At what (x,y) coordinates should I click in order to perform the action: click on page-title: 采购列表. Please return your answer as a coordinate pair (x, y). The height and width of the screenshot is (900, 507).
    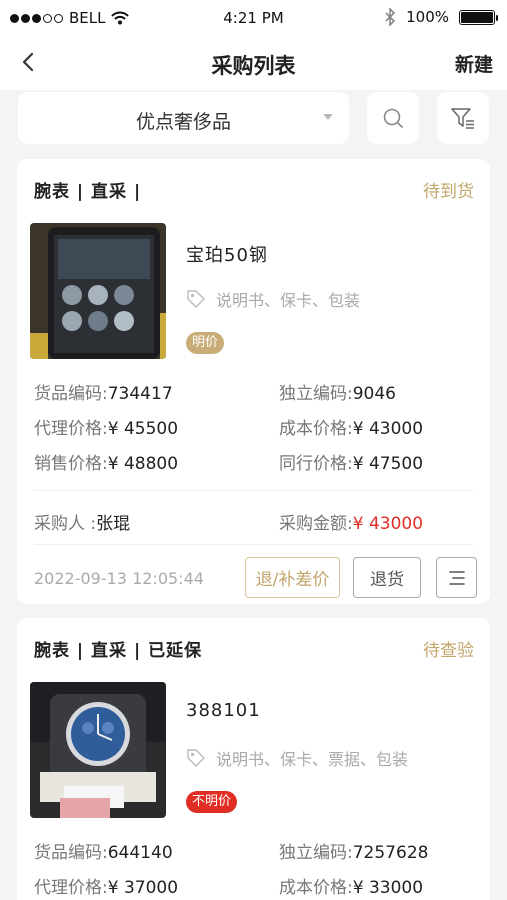
    Looking at the image, I should click on (253, 66).